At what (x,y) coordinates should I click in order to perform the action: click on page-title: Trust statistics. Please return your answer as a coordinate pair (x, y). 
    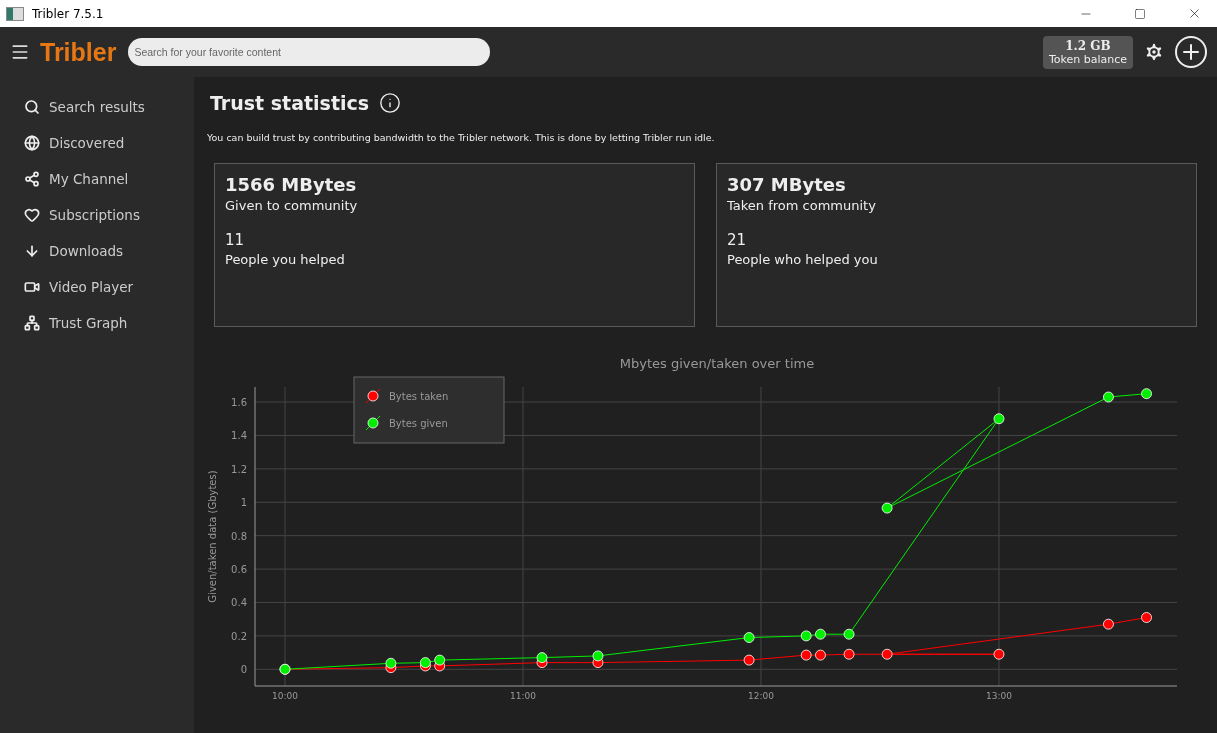
    Looking at the image, I should click on (290, 103).